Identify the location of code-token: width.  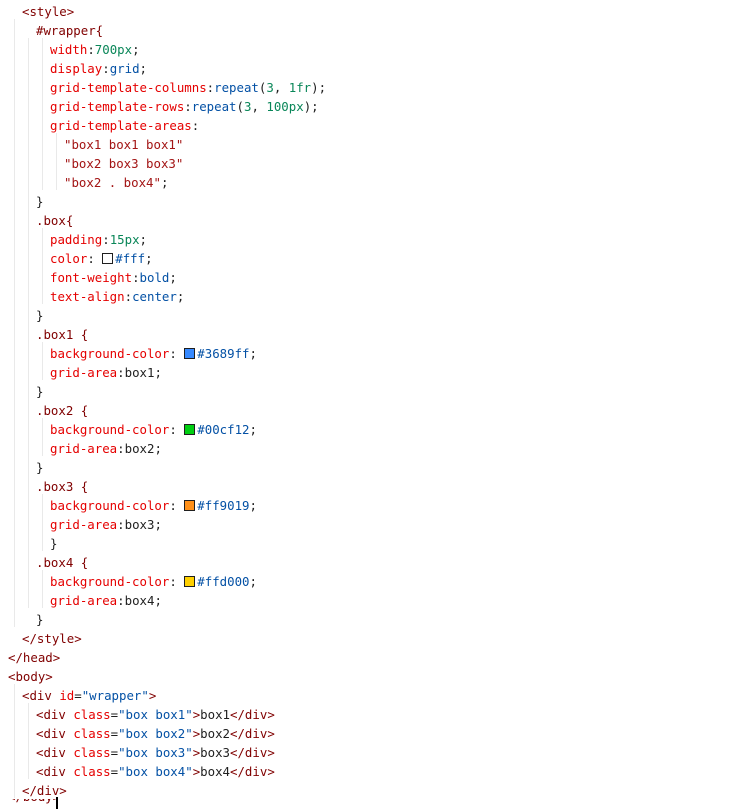
(69, 49).